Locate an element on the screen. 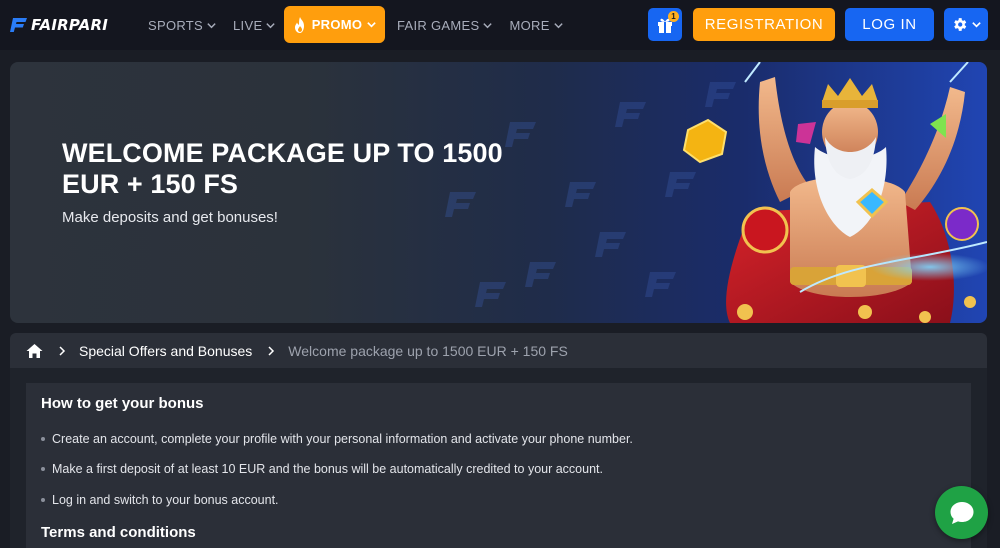  nav-promo: PROMO is located at coordinates (334, 24).